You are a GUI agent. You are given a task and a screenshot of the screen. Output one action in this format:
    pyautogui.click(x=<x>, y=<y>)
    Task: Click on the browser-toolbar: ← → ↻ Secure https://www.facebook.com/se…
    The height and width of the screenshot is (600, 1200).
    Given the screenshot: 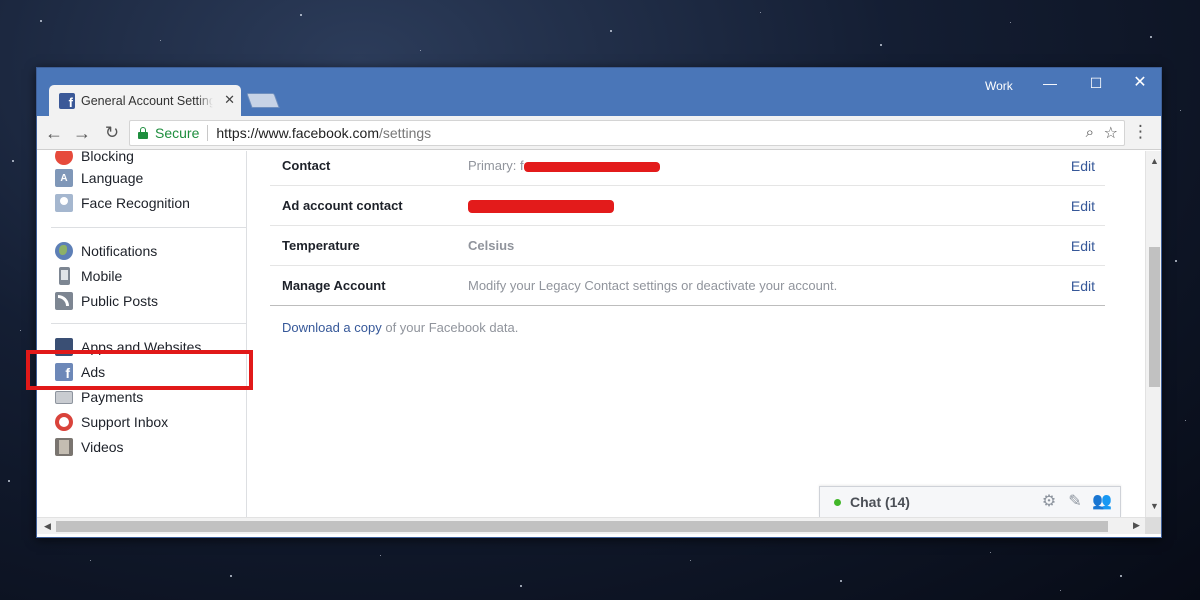 What is the action you would take?
    pyautogui.click(x=599, y=133)
    